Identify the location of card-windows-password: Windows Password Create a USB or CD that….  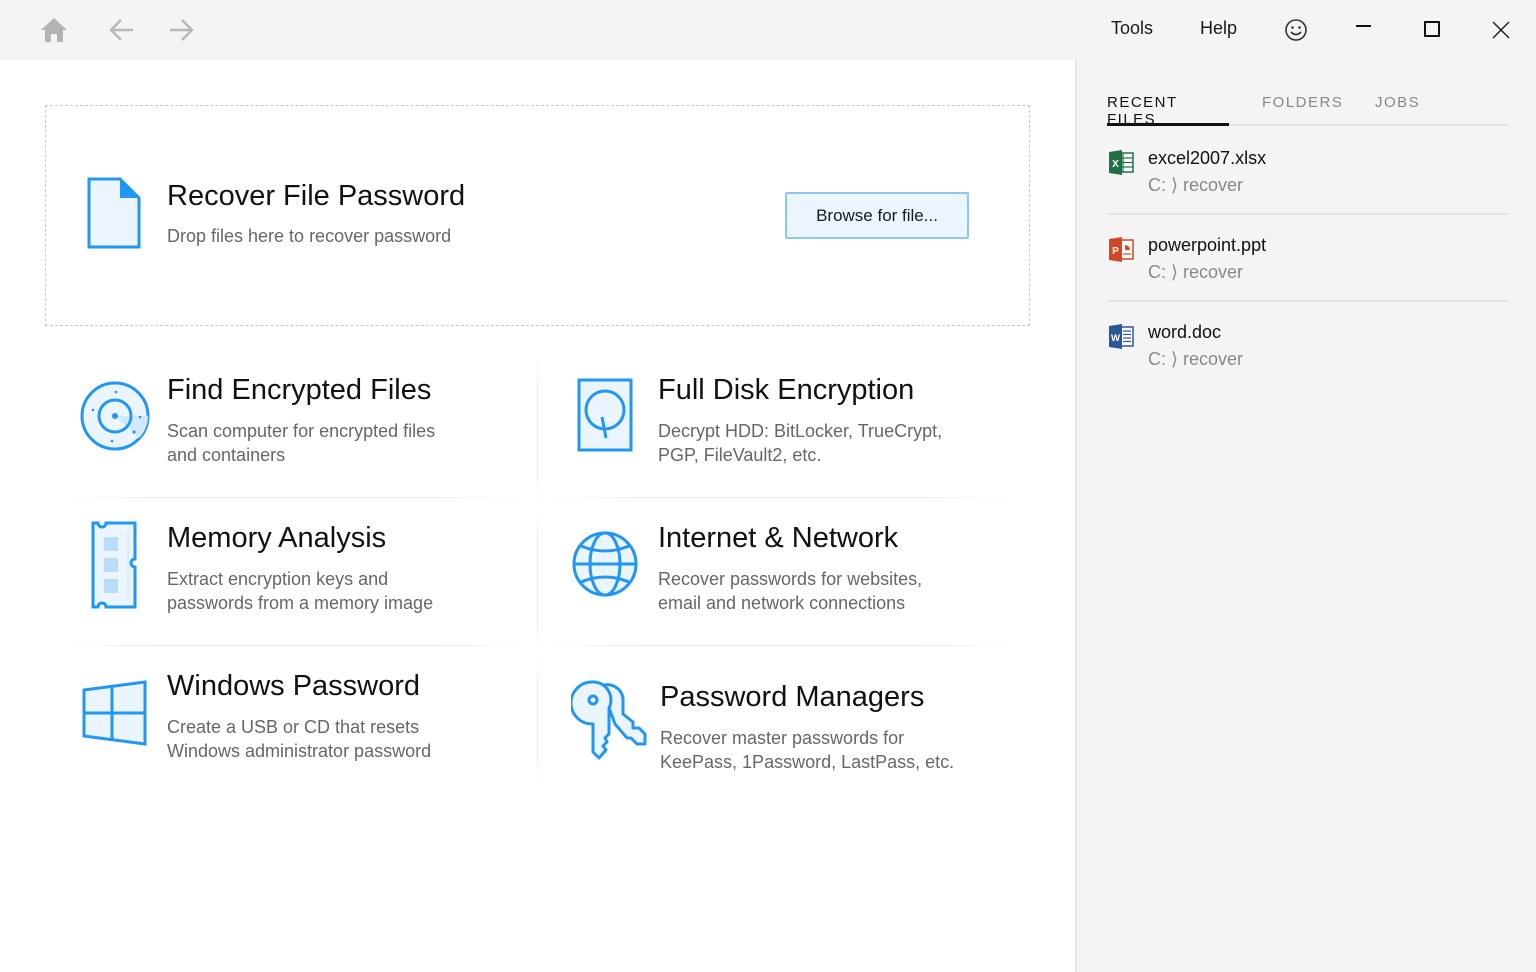
(313, 736).